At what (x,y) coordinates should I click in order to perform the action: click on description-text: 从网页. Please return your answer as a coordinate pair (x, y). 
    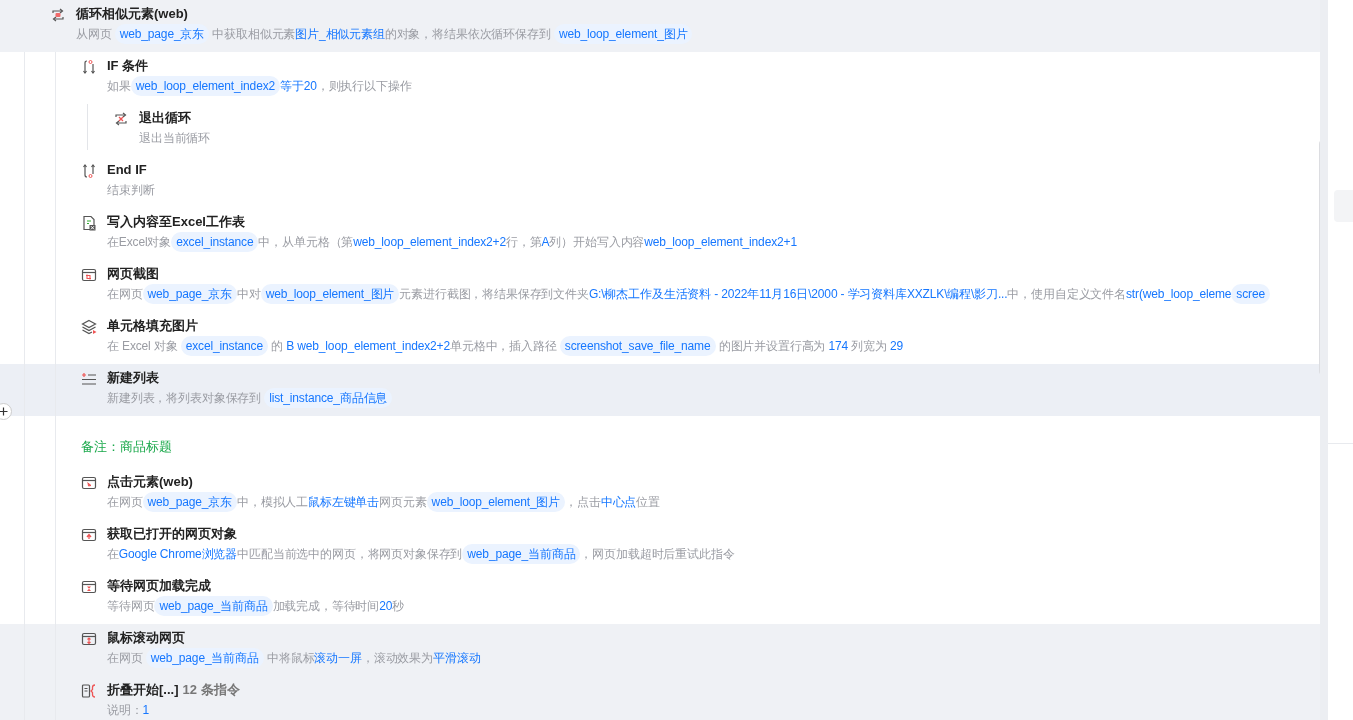
    Looking at the image, I should click on (94, 34).